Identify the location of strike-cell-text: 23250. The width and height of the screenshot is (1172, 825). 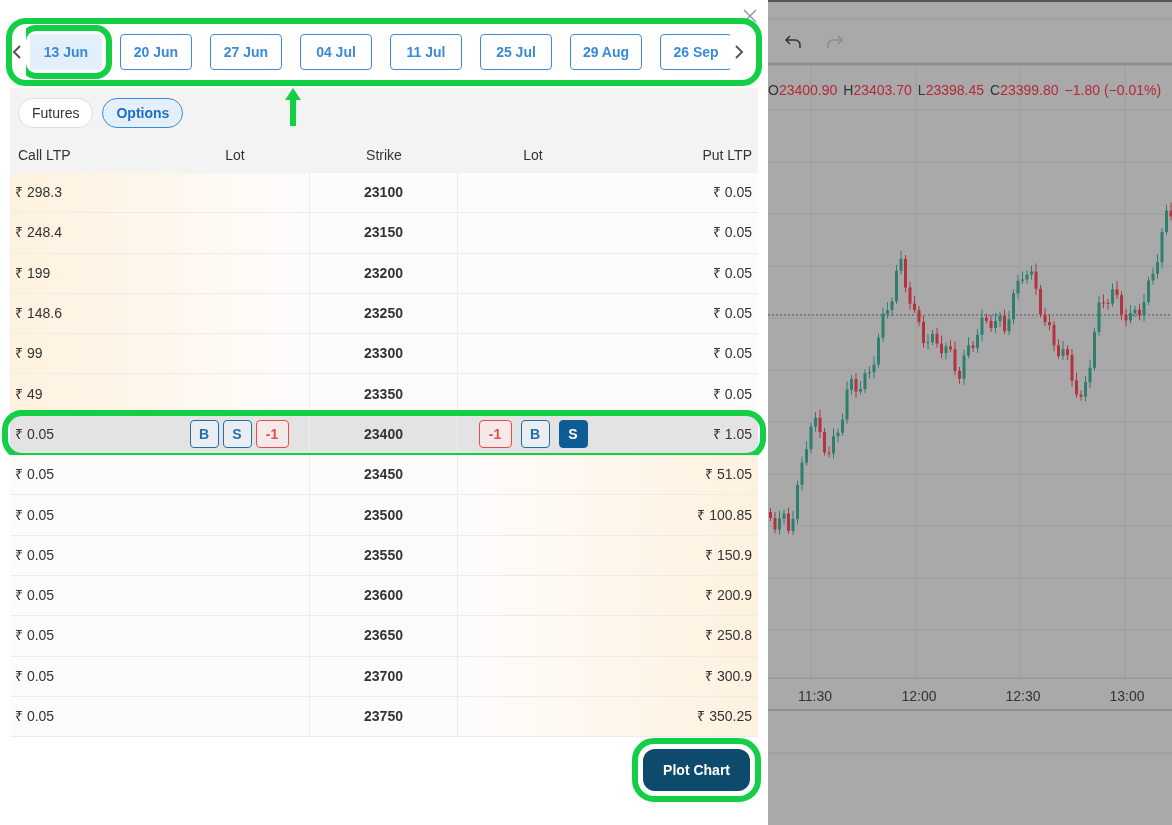
(383, 314).